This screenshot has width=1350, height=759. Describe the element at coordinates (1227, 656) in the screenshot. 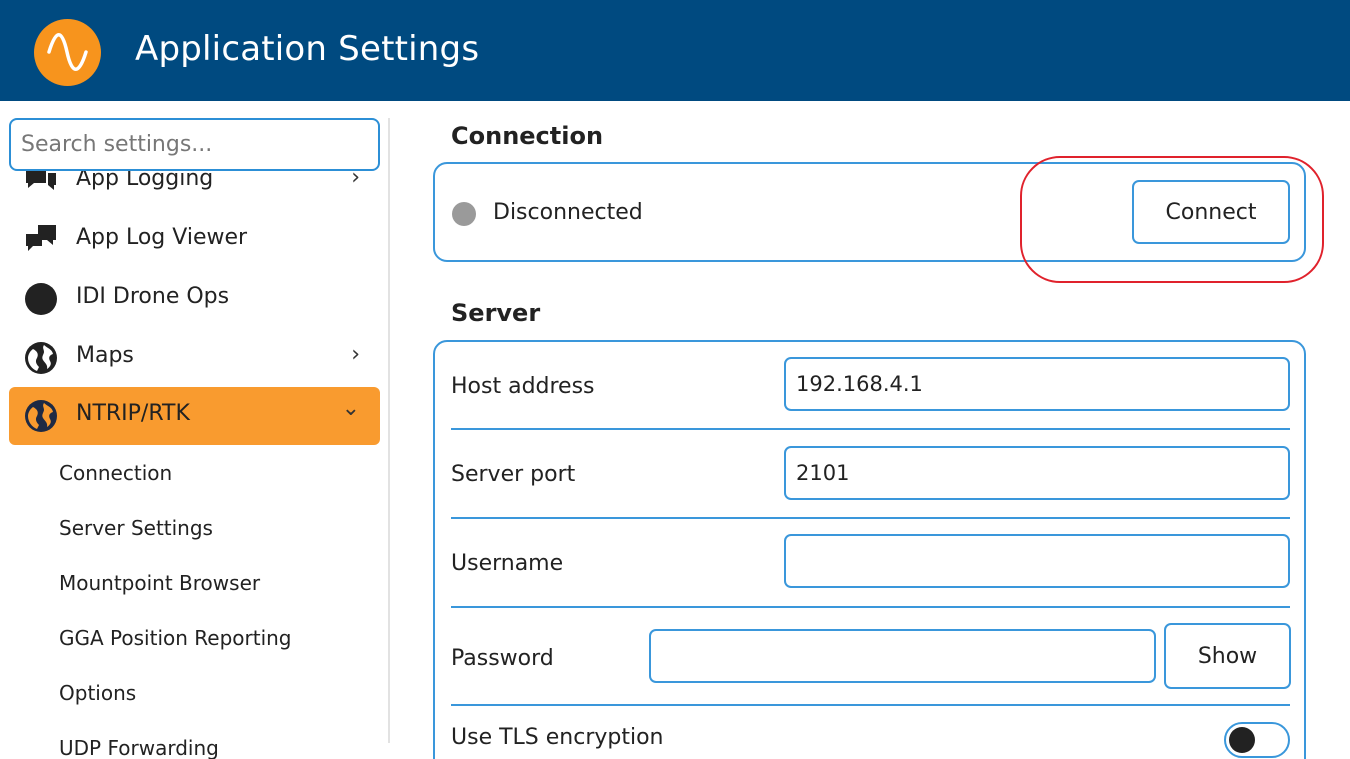

I see `show-password-button: Show` at that location.